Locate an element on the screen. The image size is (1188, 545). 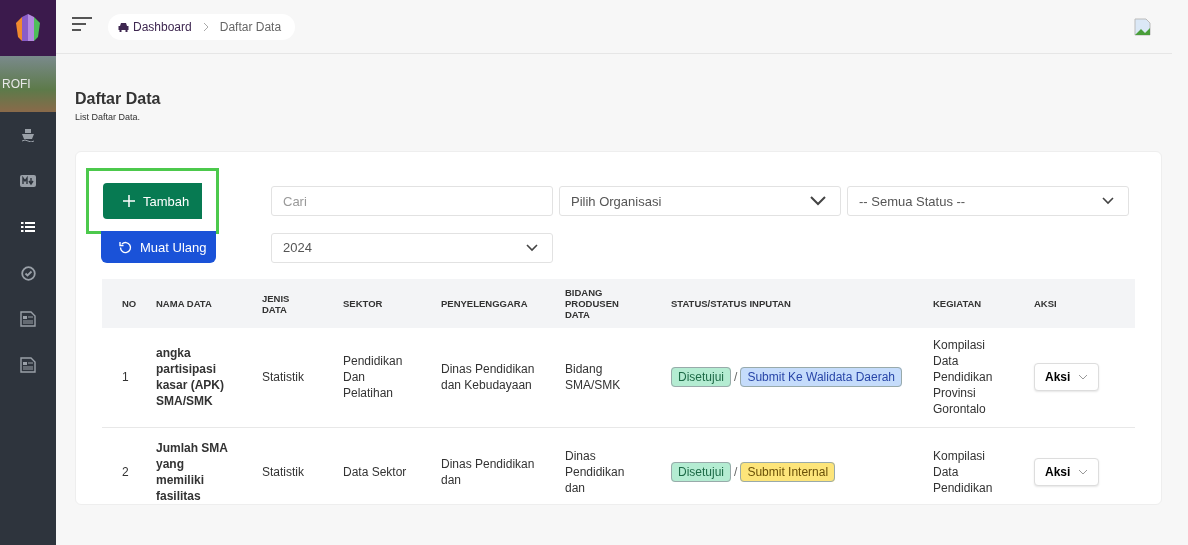
table-cell: Bidang SMA/SMK is located at coordinates (618, 377).